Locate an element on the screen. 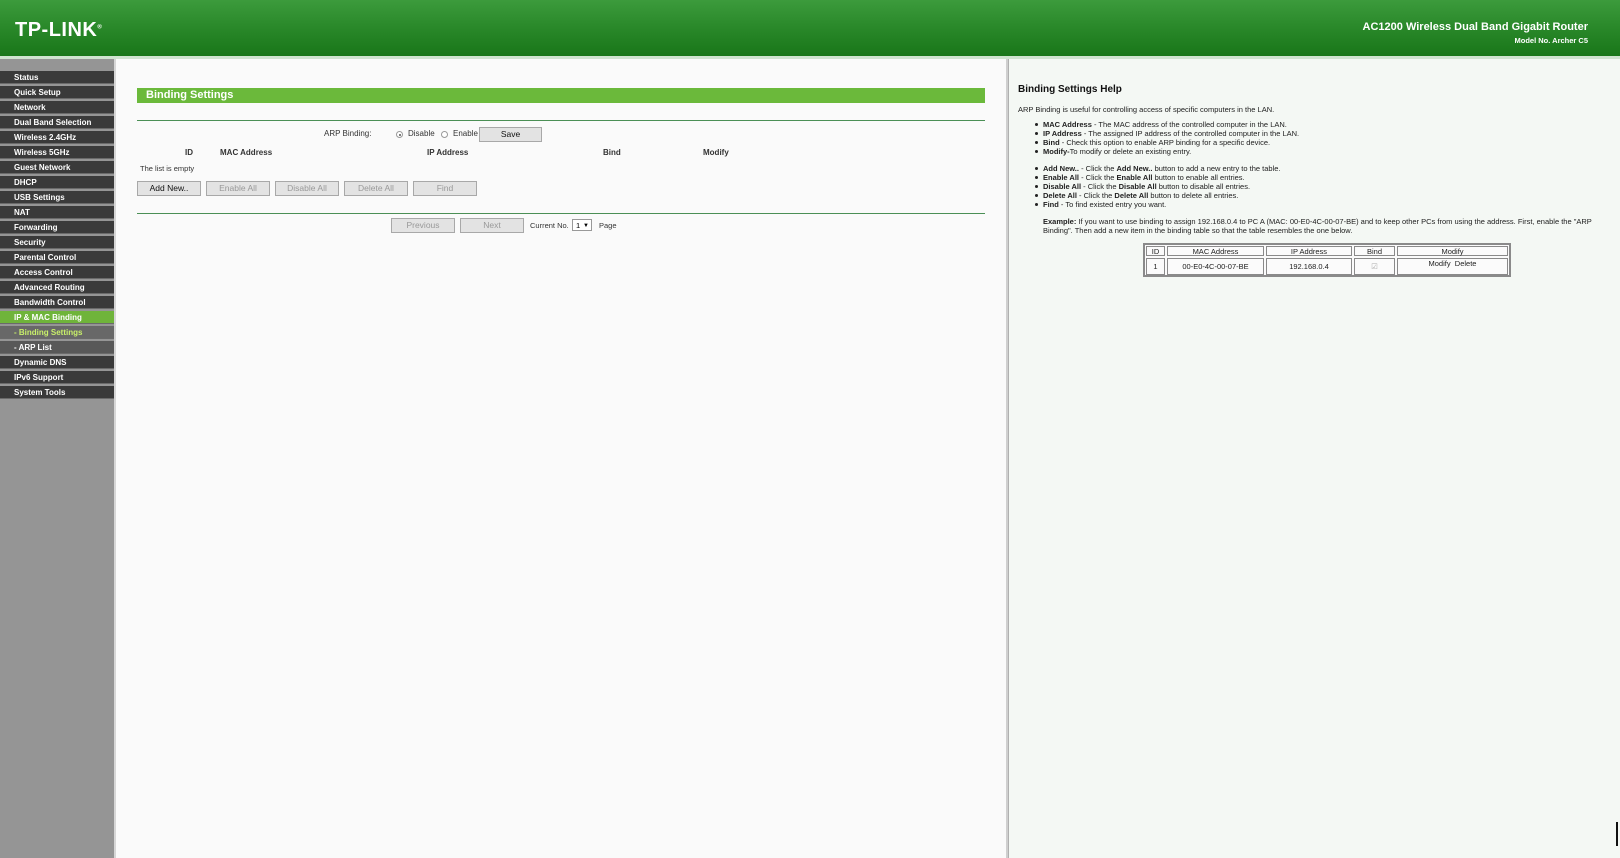 The image size is (1620, 858). help-example-label: Example: is located at coordinates (1060, 221).